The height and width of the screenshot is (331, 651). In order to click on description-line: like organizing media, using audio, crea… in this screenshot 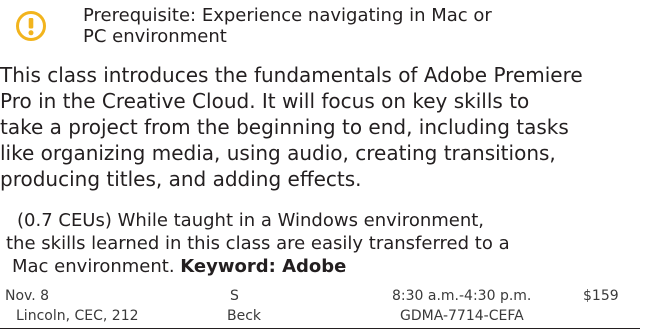, I will do `click(278, 153)`.